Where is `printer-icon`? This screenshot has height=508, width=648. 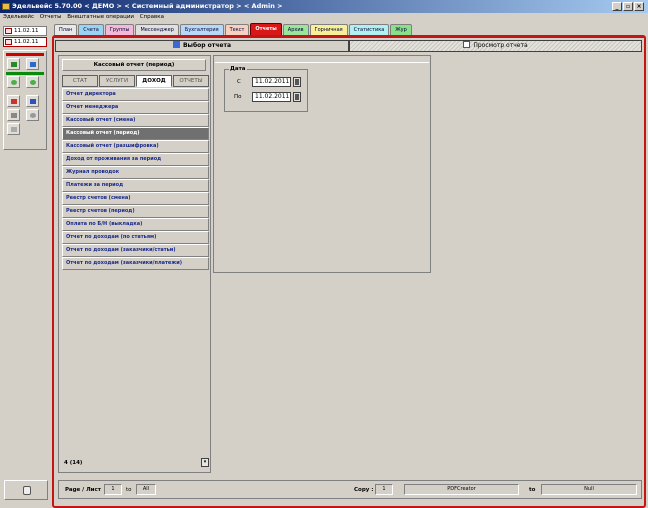
printer-icon is located at coordinates (13, 115).